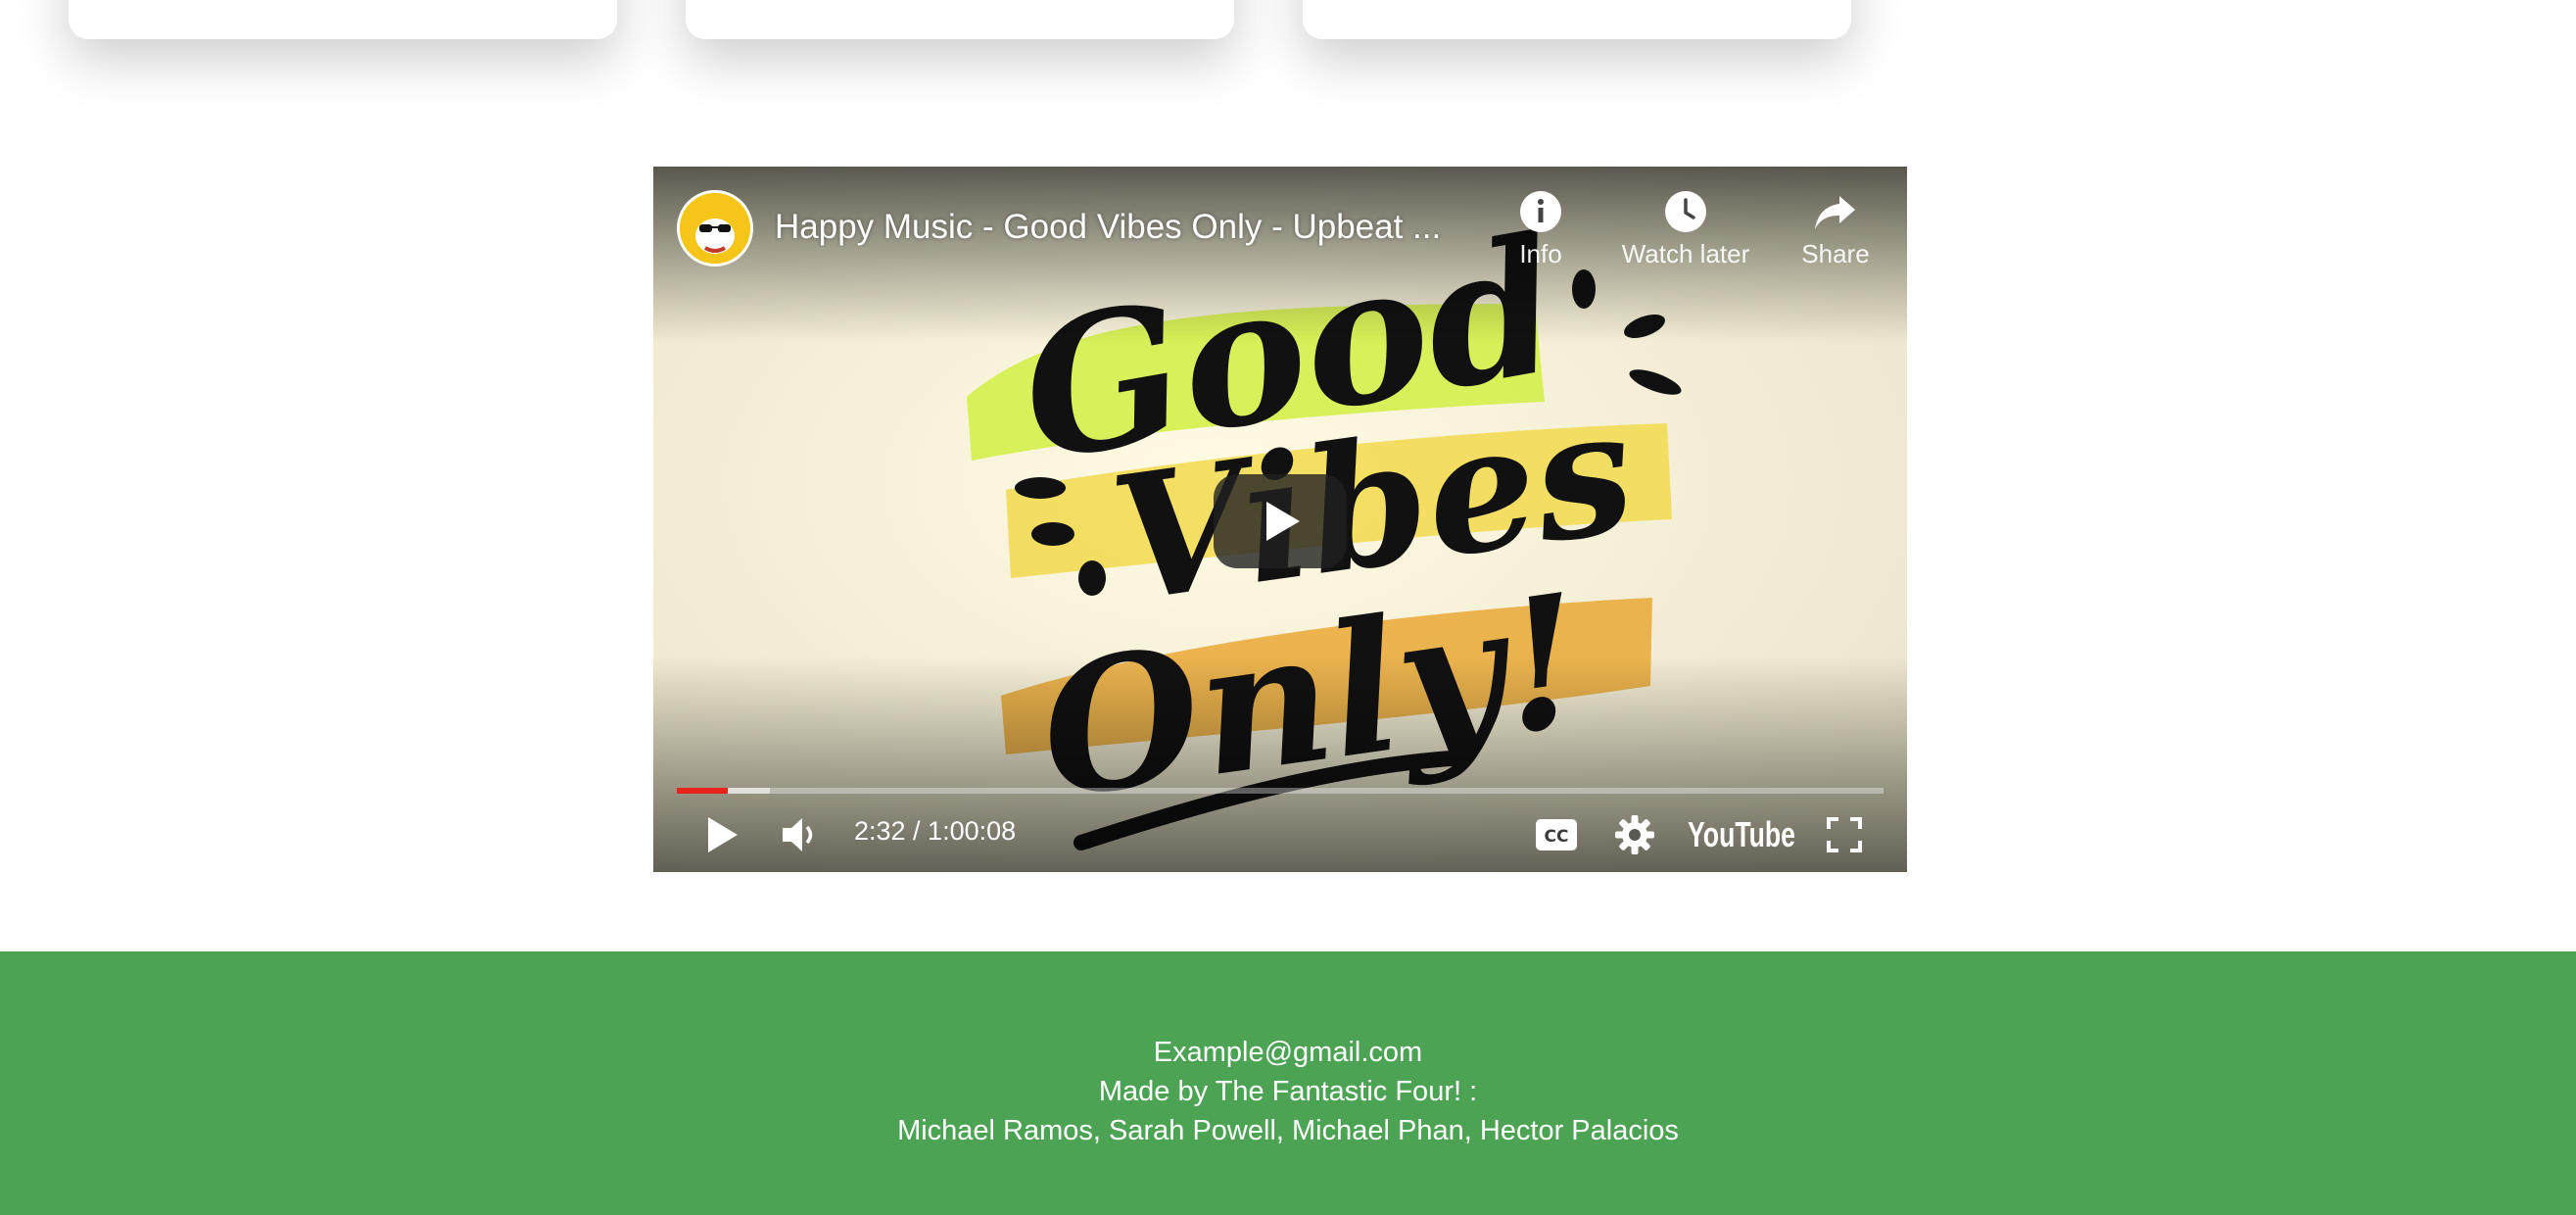 This screenshot has height=1215, width=2576. I want to click on info-label: Info, so click(1541, 253).